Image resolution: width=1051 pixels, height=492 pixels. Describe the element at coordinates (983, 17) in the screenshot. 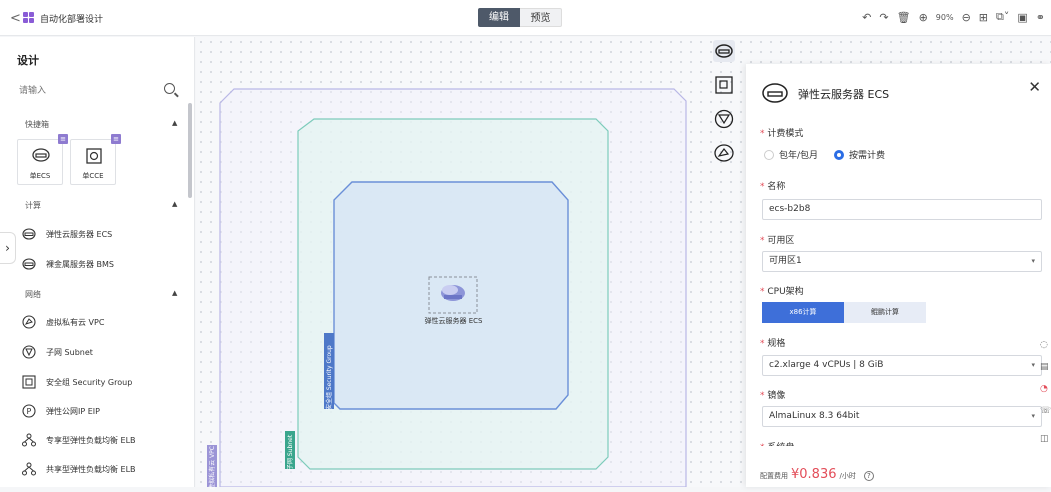

I see `fit-icon: ⊞` at that location.